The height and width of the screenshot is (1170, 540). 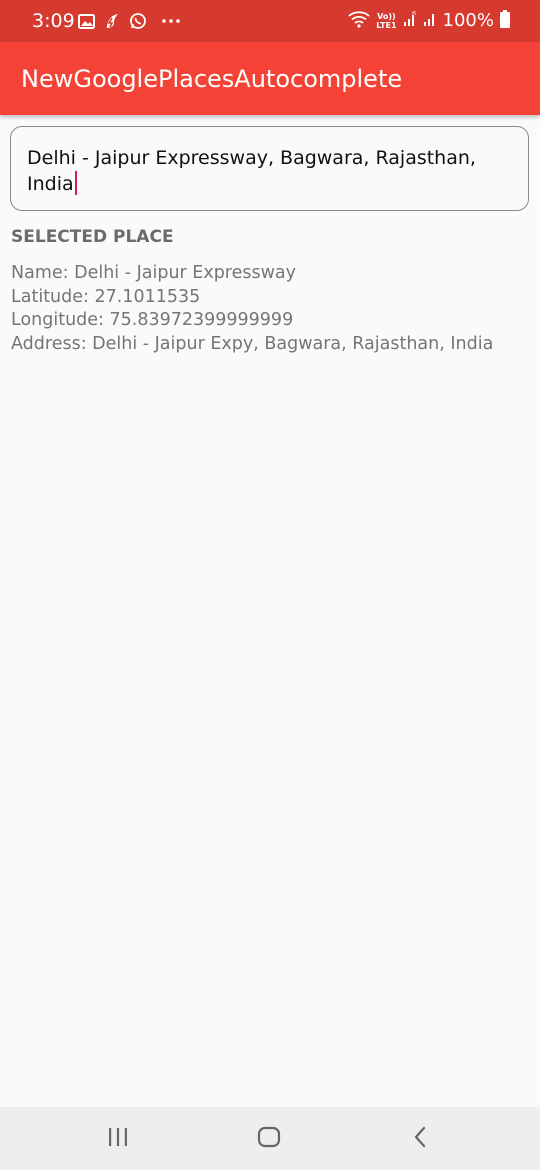 I want to click on recents-icon, so click(x=118, y=1139).